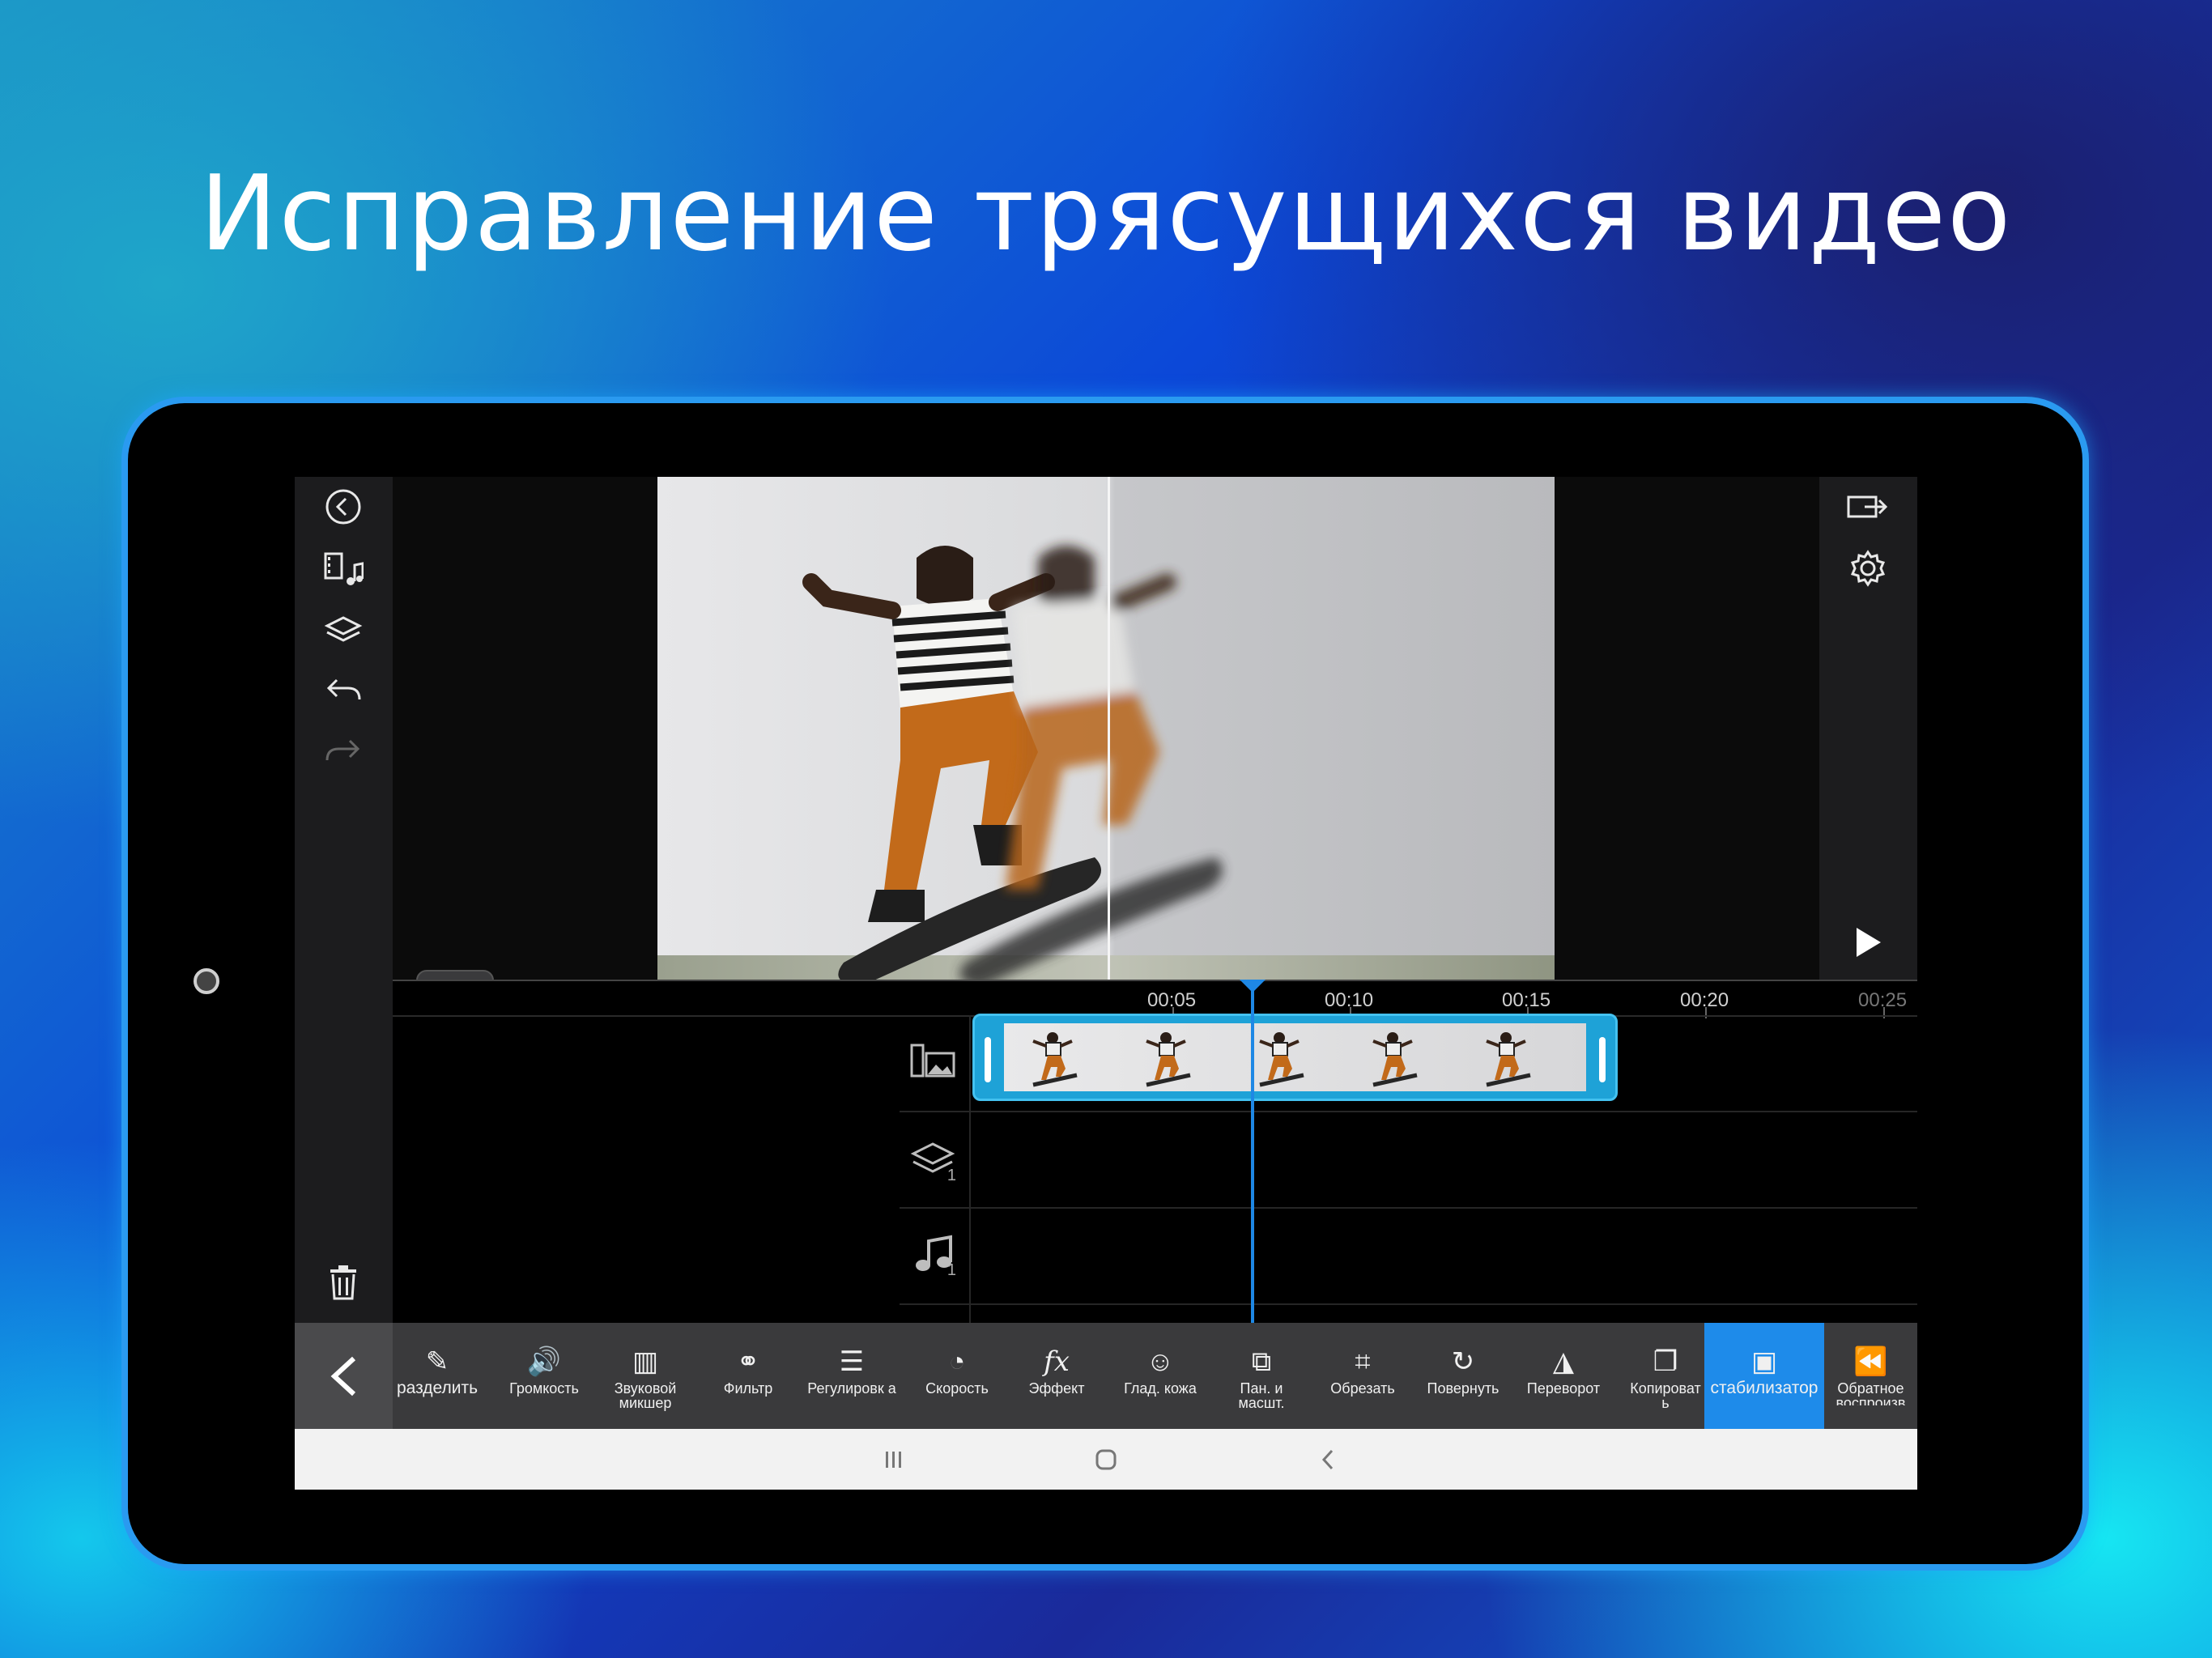  I want to click on tool-label: Звуковой микшер, so click(645, 1395).